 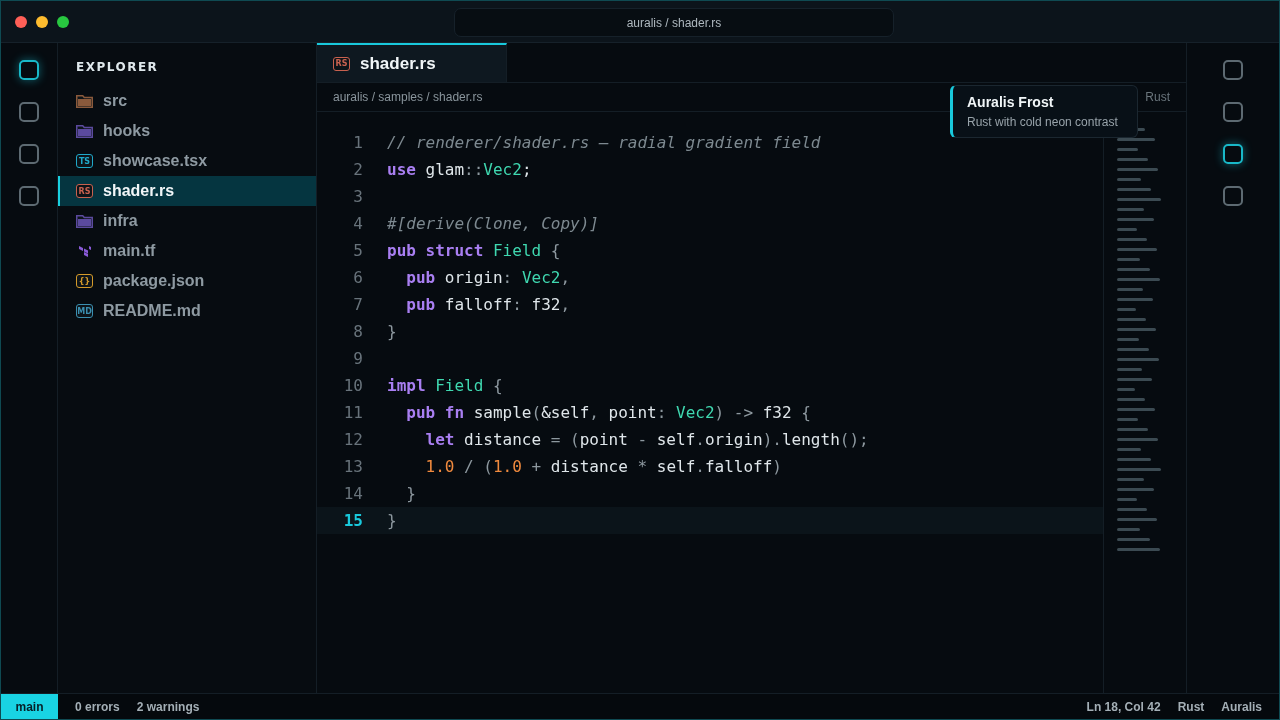 I want to click on line-number: 5, so click(x=357, y=250).